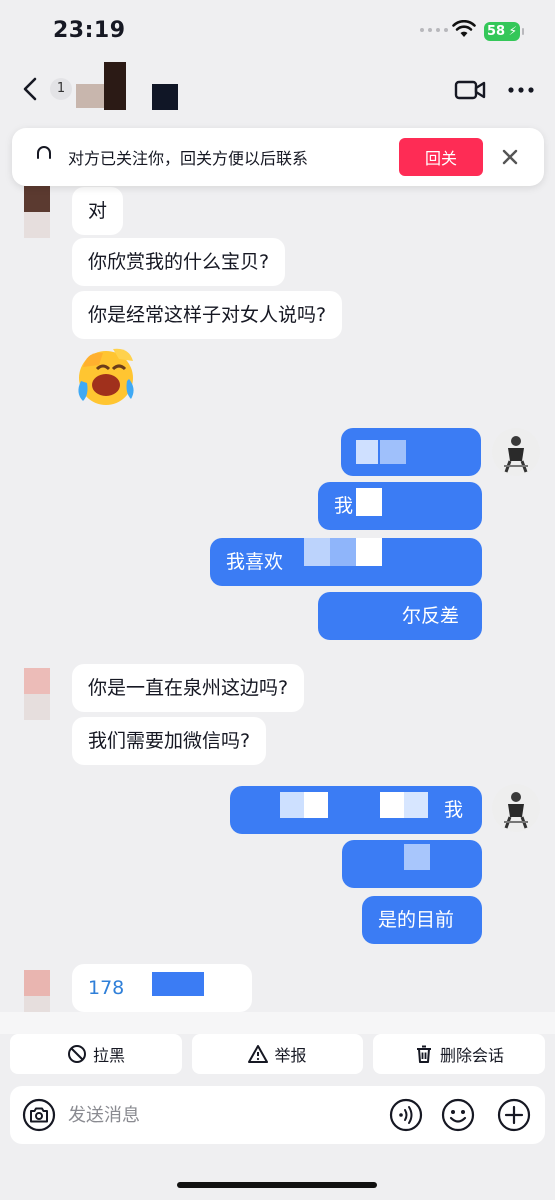 This screenshot has width=555, height=1200. What do you see at coordinates (441, 157) in the screenshot?
I see `follow-back-button: 回关` at bounding box center [441, 157].